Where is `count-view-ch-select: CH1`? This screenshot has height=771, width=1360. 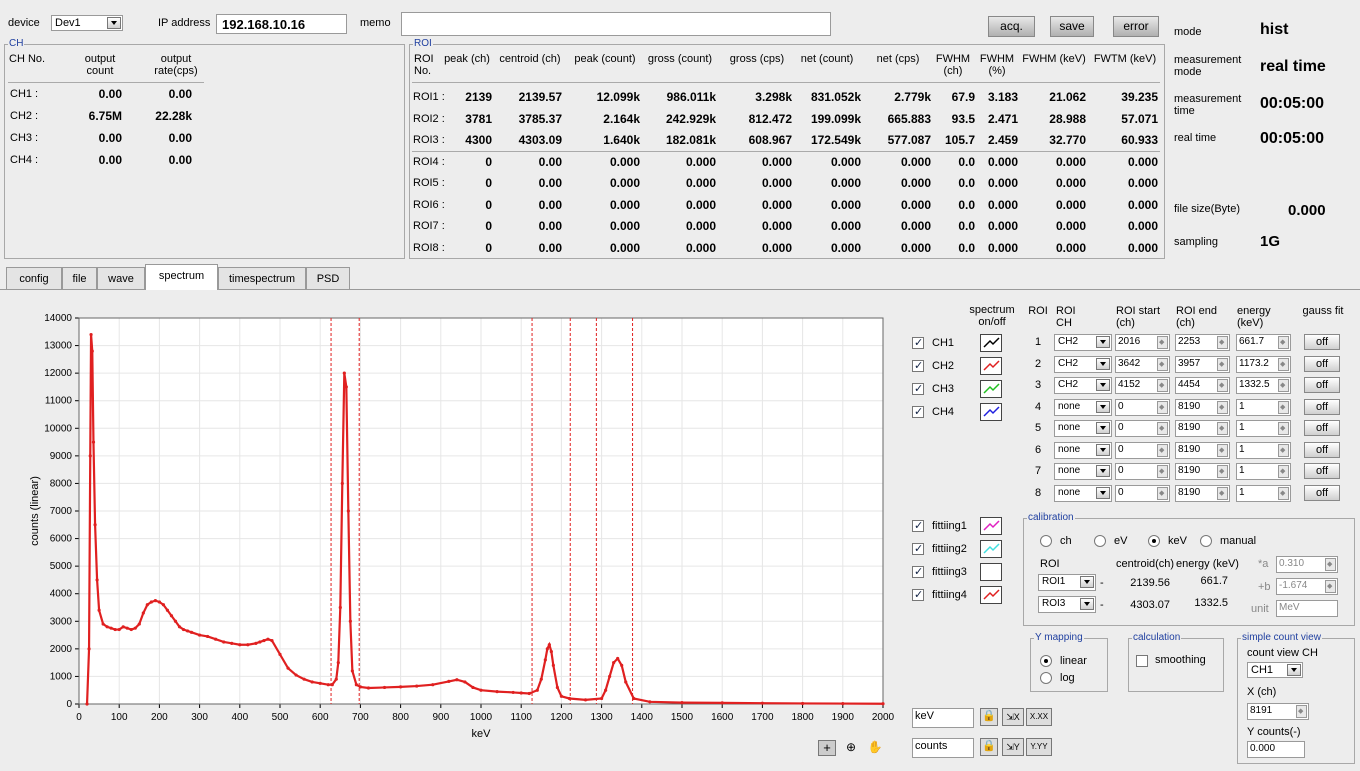 count-view-ch-select: CH1 is located at coordinates (1275, 670).